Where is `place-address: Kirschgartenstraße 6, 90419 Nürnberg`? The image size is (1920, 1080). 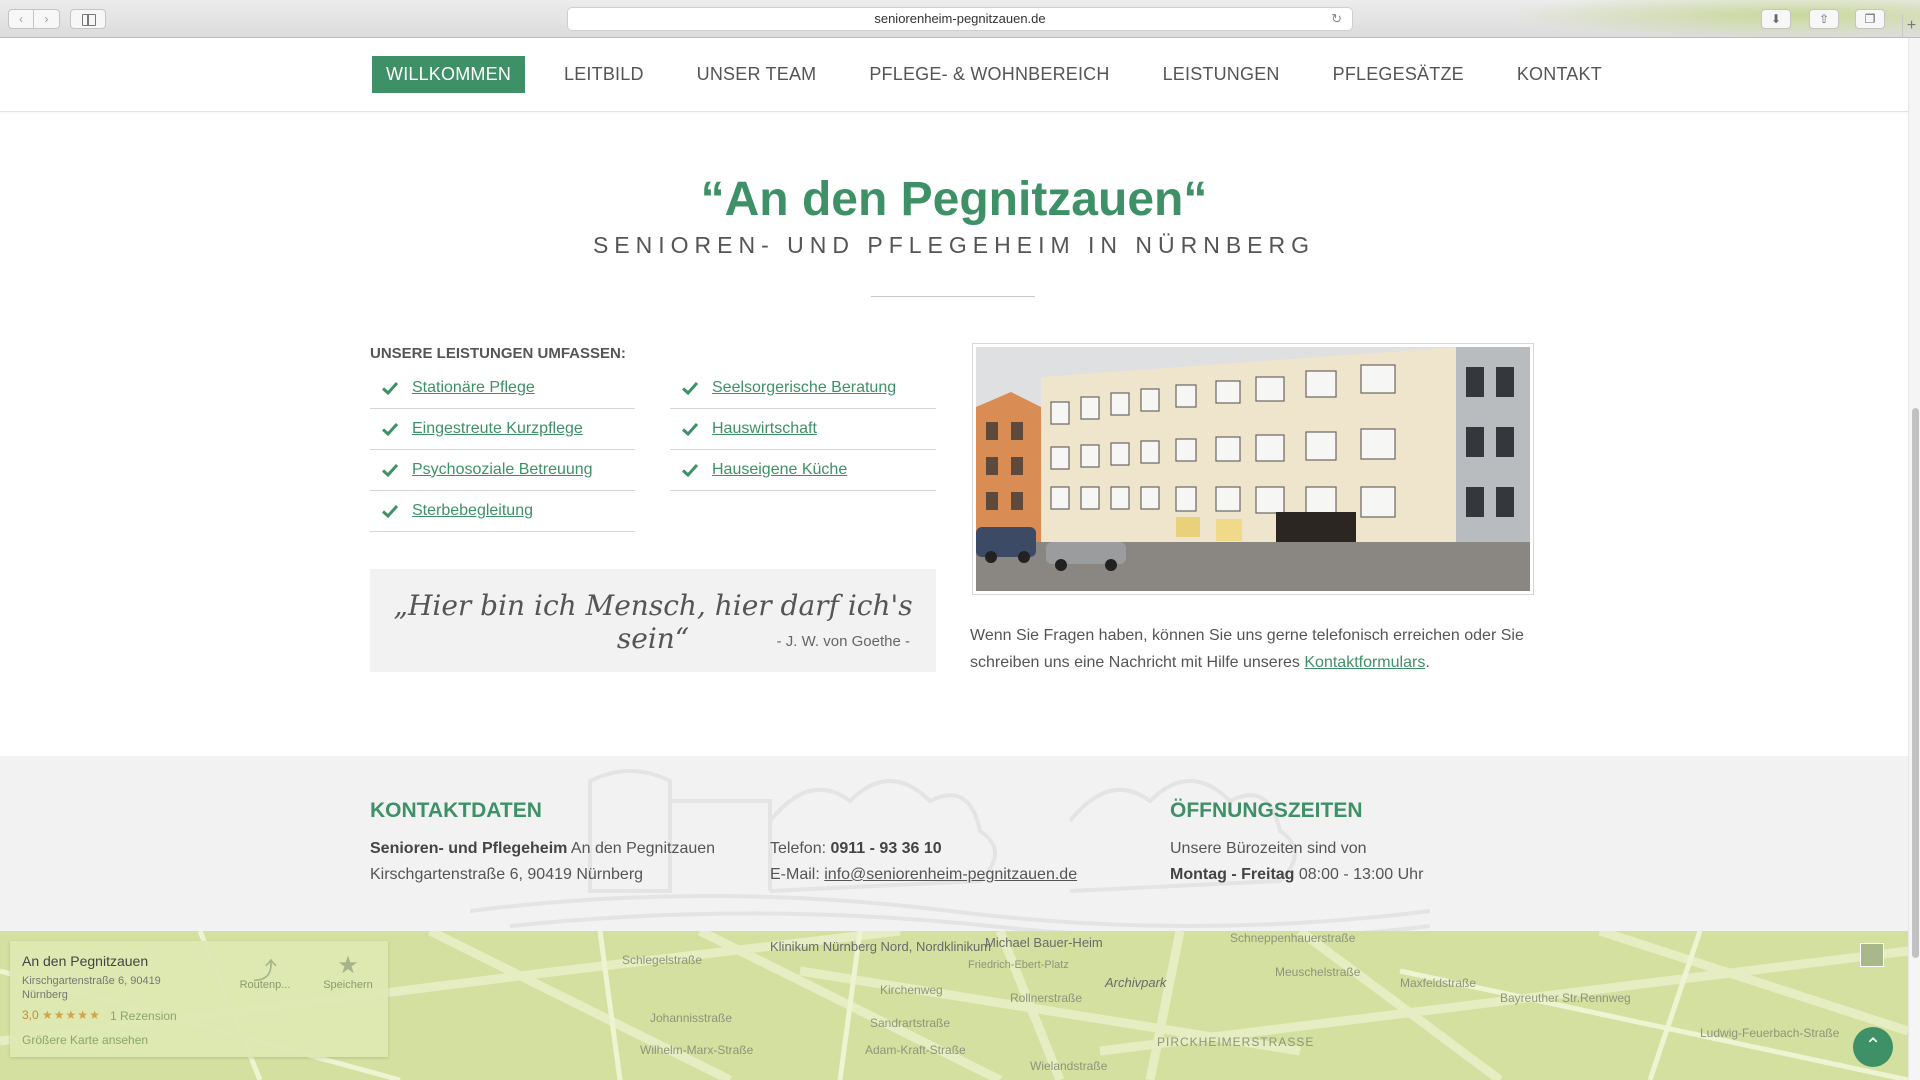 place-address: Kirschgartenstraße 6, 90419 Nürnberg is located at coordinates (91, 988).